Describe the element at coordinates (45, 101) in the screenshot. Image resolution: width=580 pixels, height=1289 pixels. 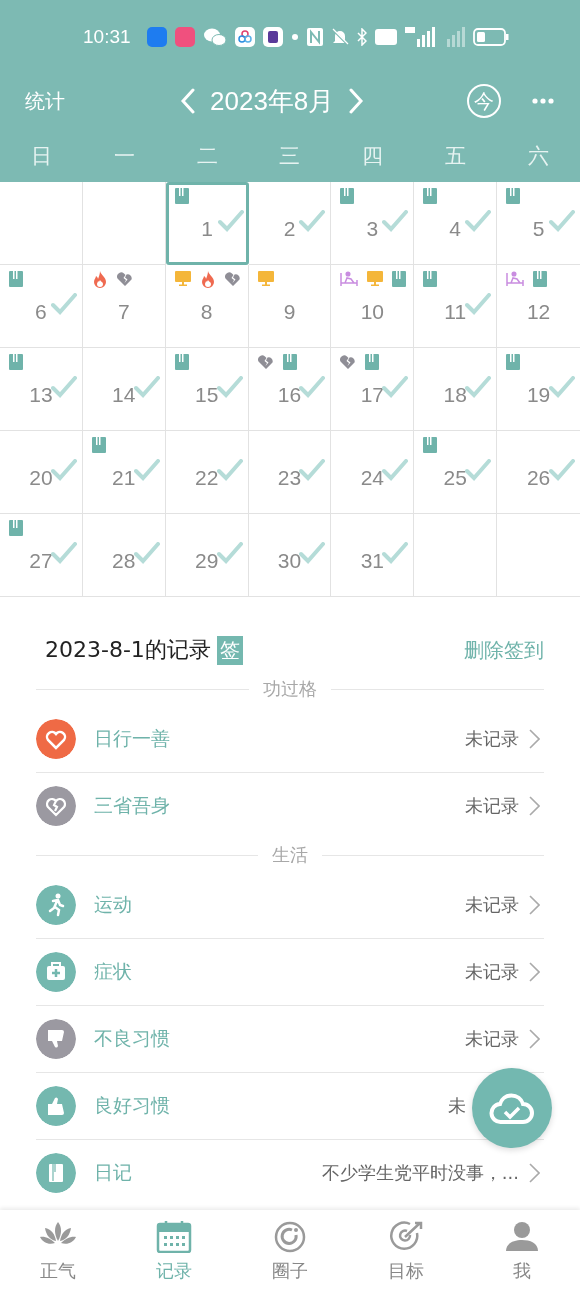
I see `stats-link: 统计` at that location.